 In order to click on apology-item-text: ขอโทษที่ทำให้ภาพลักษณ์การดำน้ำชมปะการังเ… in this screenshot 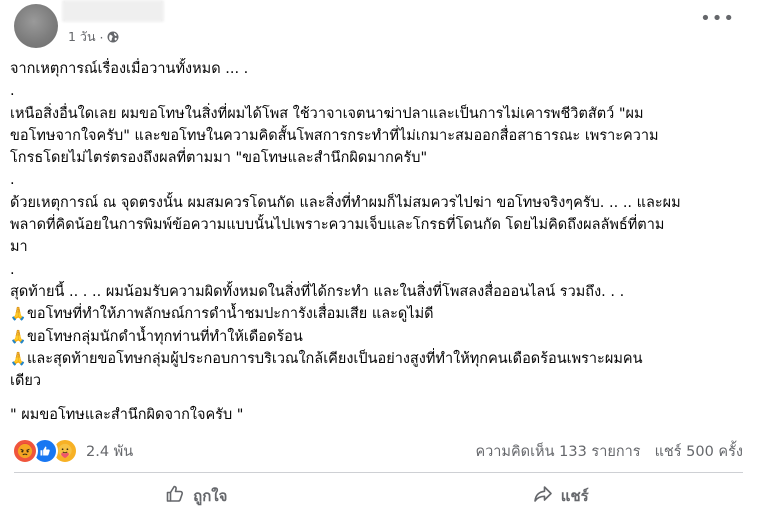, I will do `click(230, 314)`.